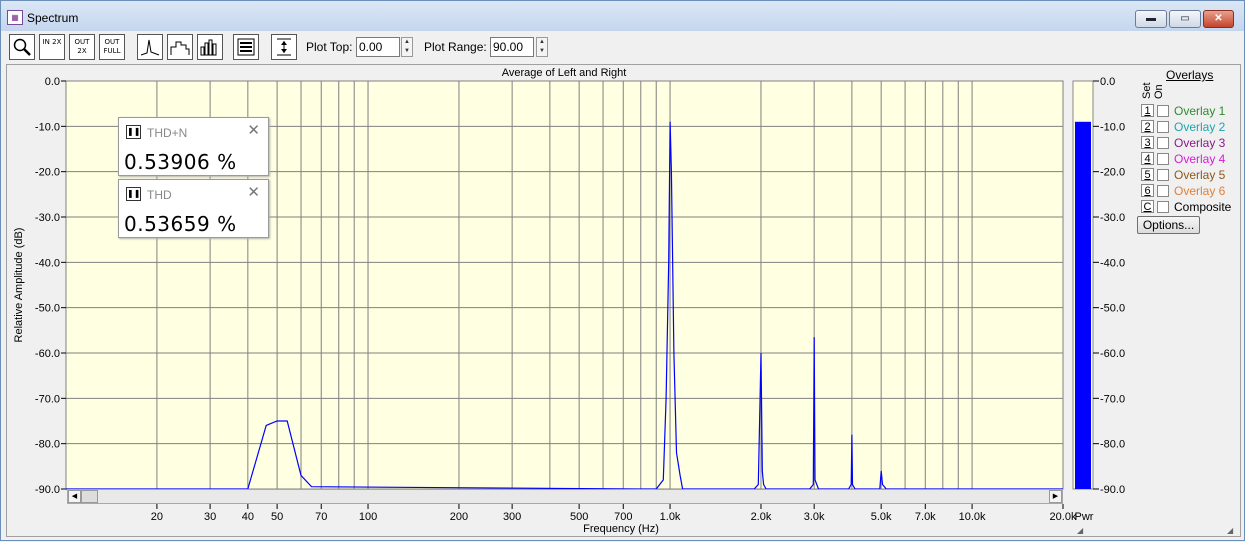 This screenshot has height=542, width=1245. What do you see at coordinates (1055, 496) in the screenshot?
I see `scroll-right-icon: ▶` at bounding box center [1055, 496].